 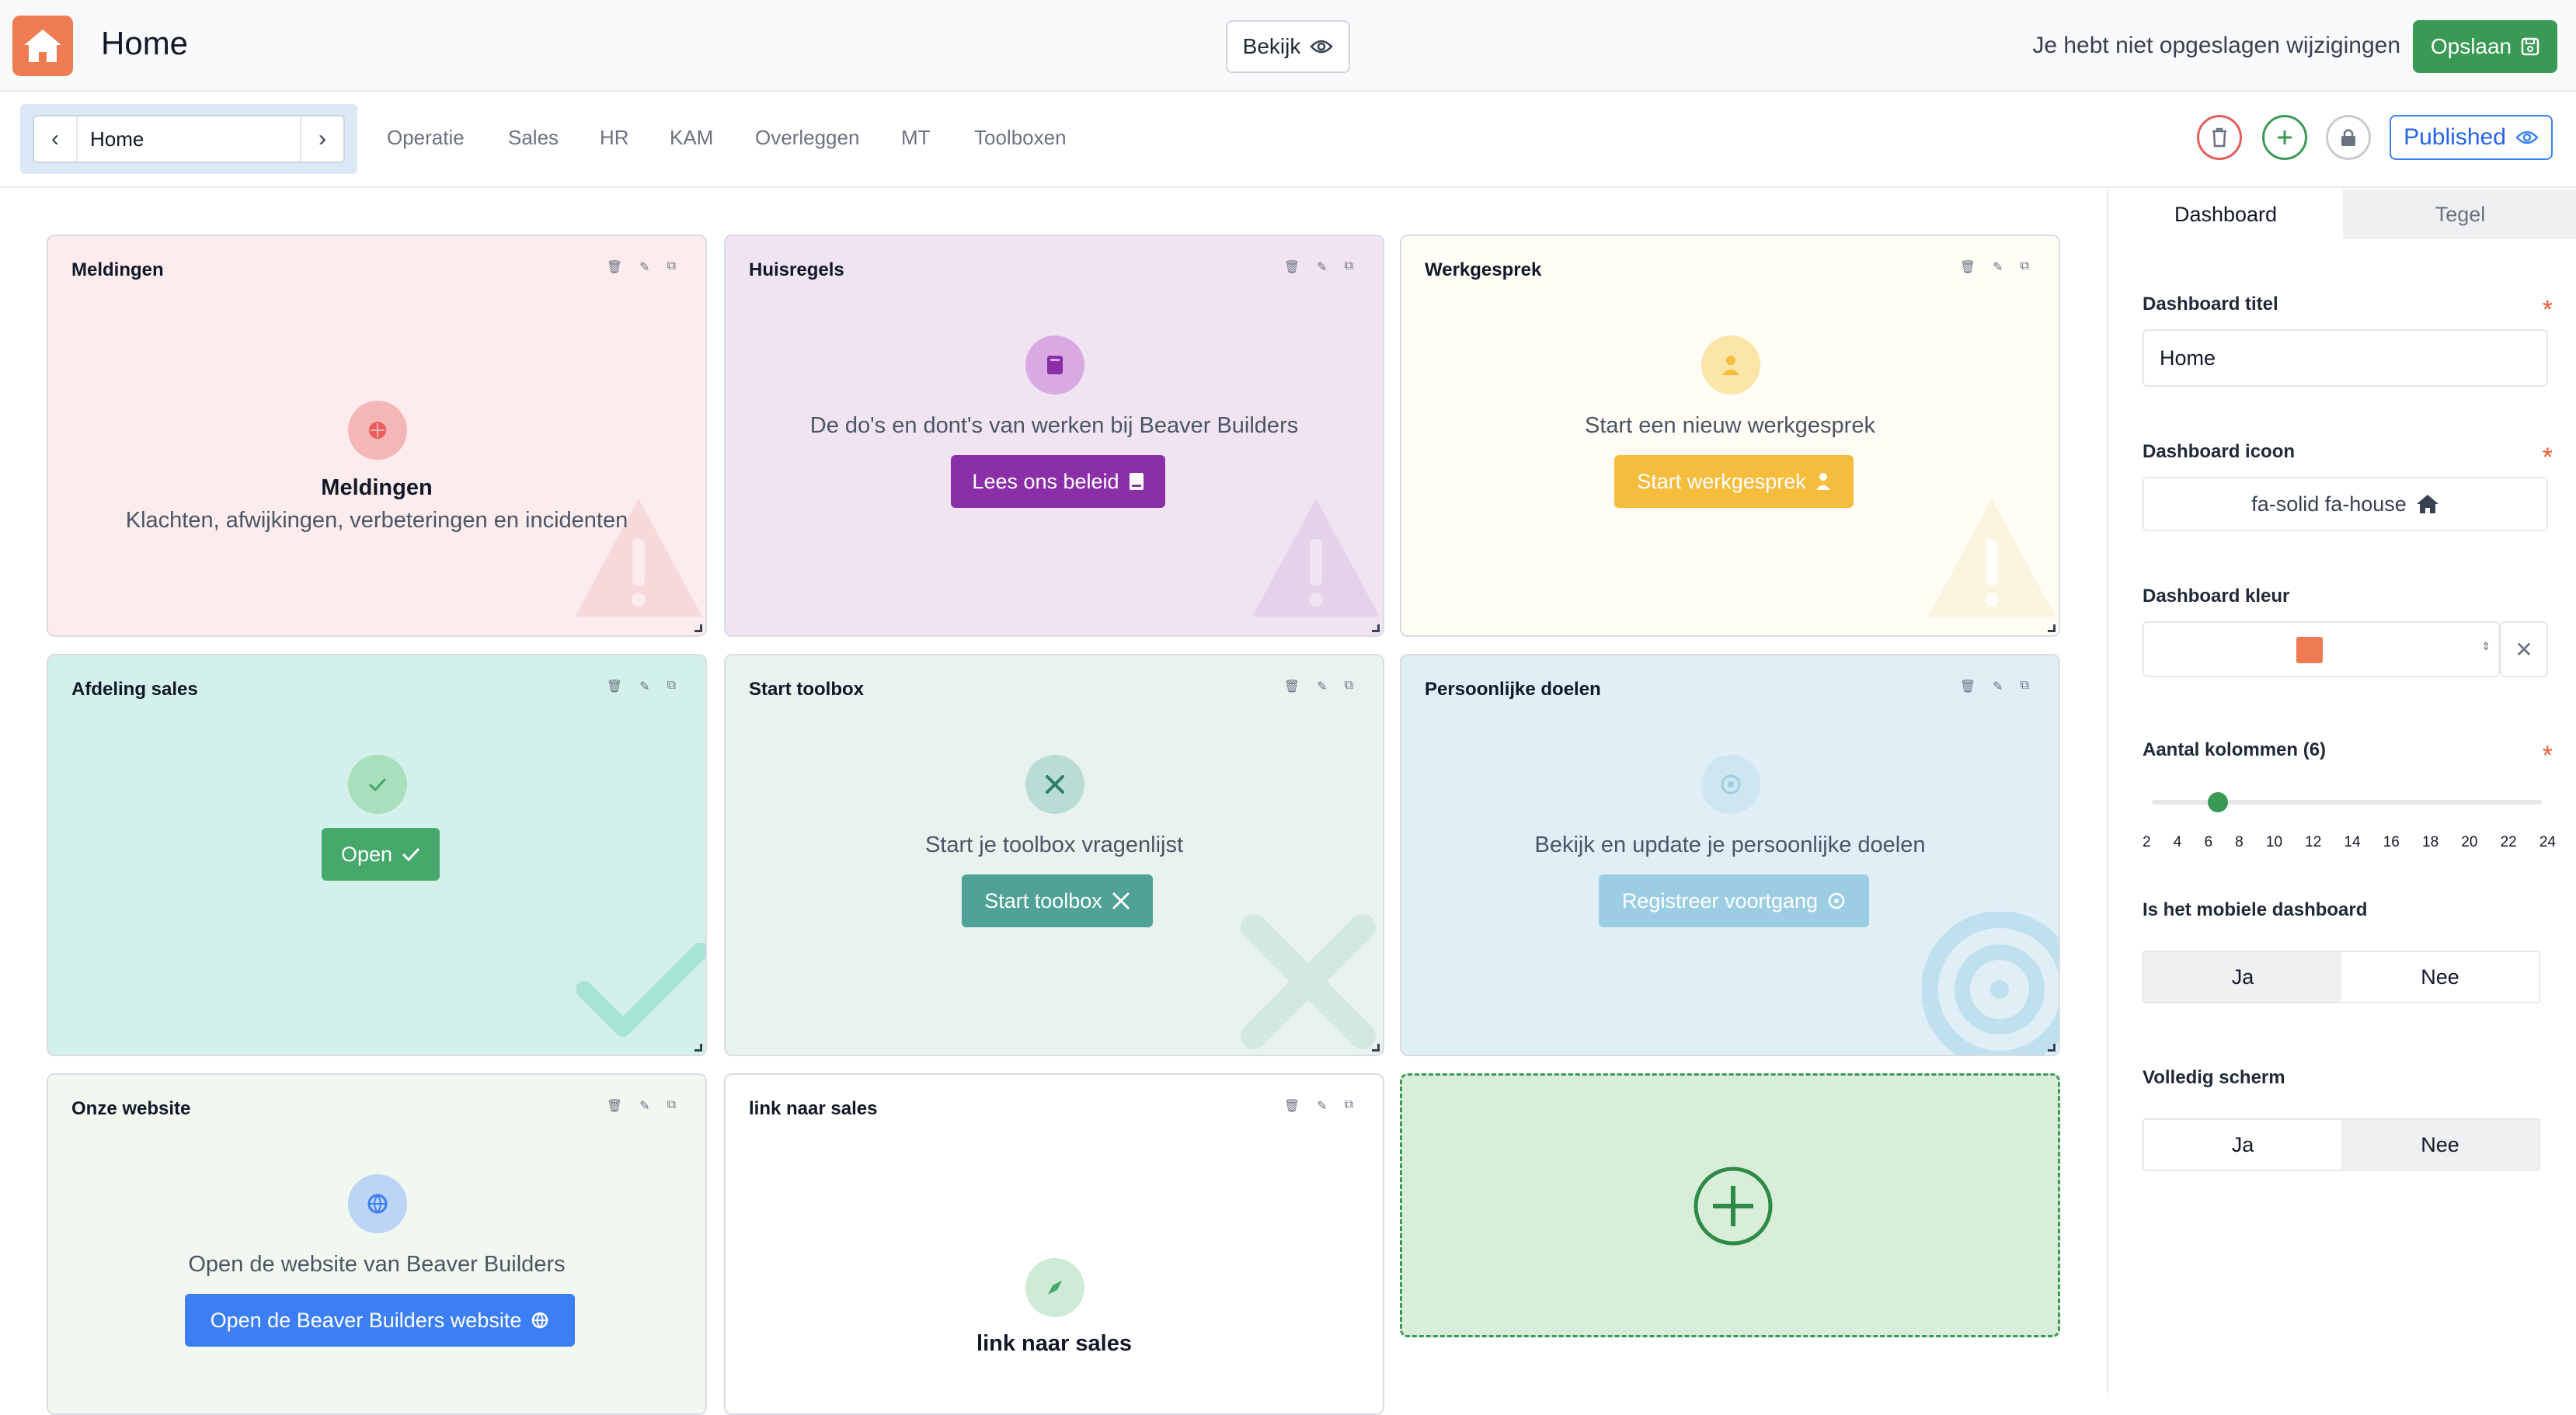 I want to click on tab-operatie: Operatie, so click(x=426, y=138).